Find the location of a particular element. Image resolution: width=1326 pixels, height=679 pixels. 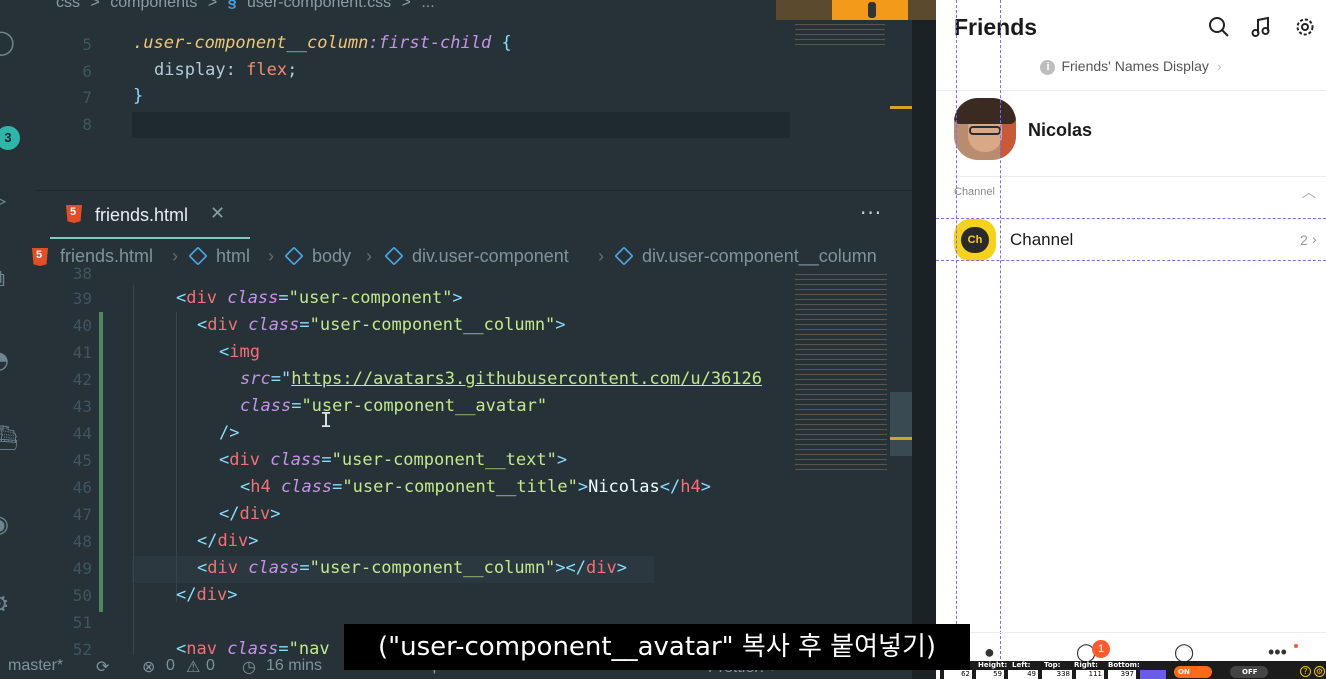

help-icon: ? is located at coordinates (1305, 671).